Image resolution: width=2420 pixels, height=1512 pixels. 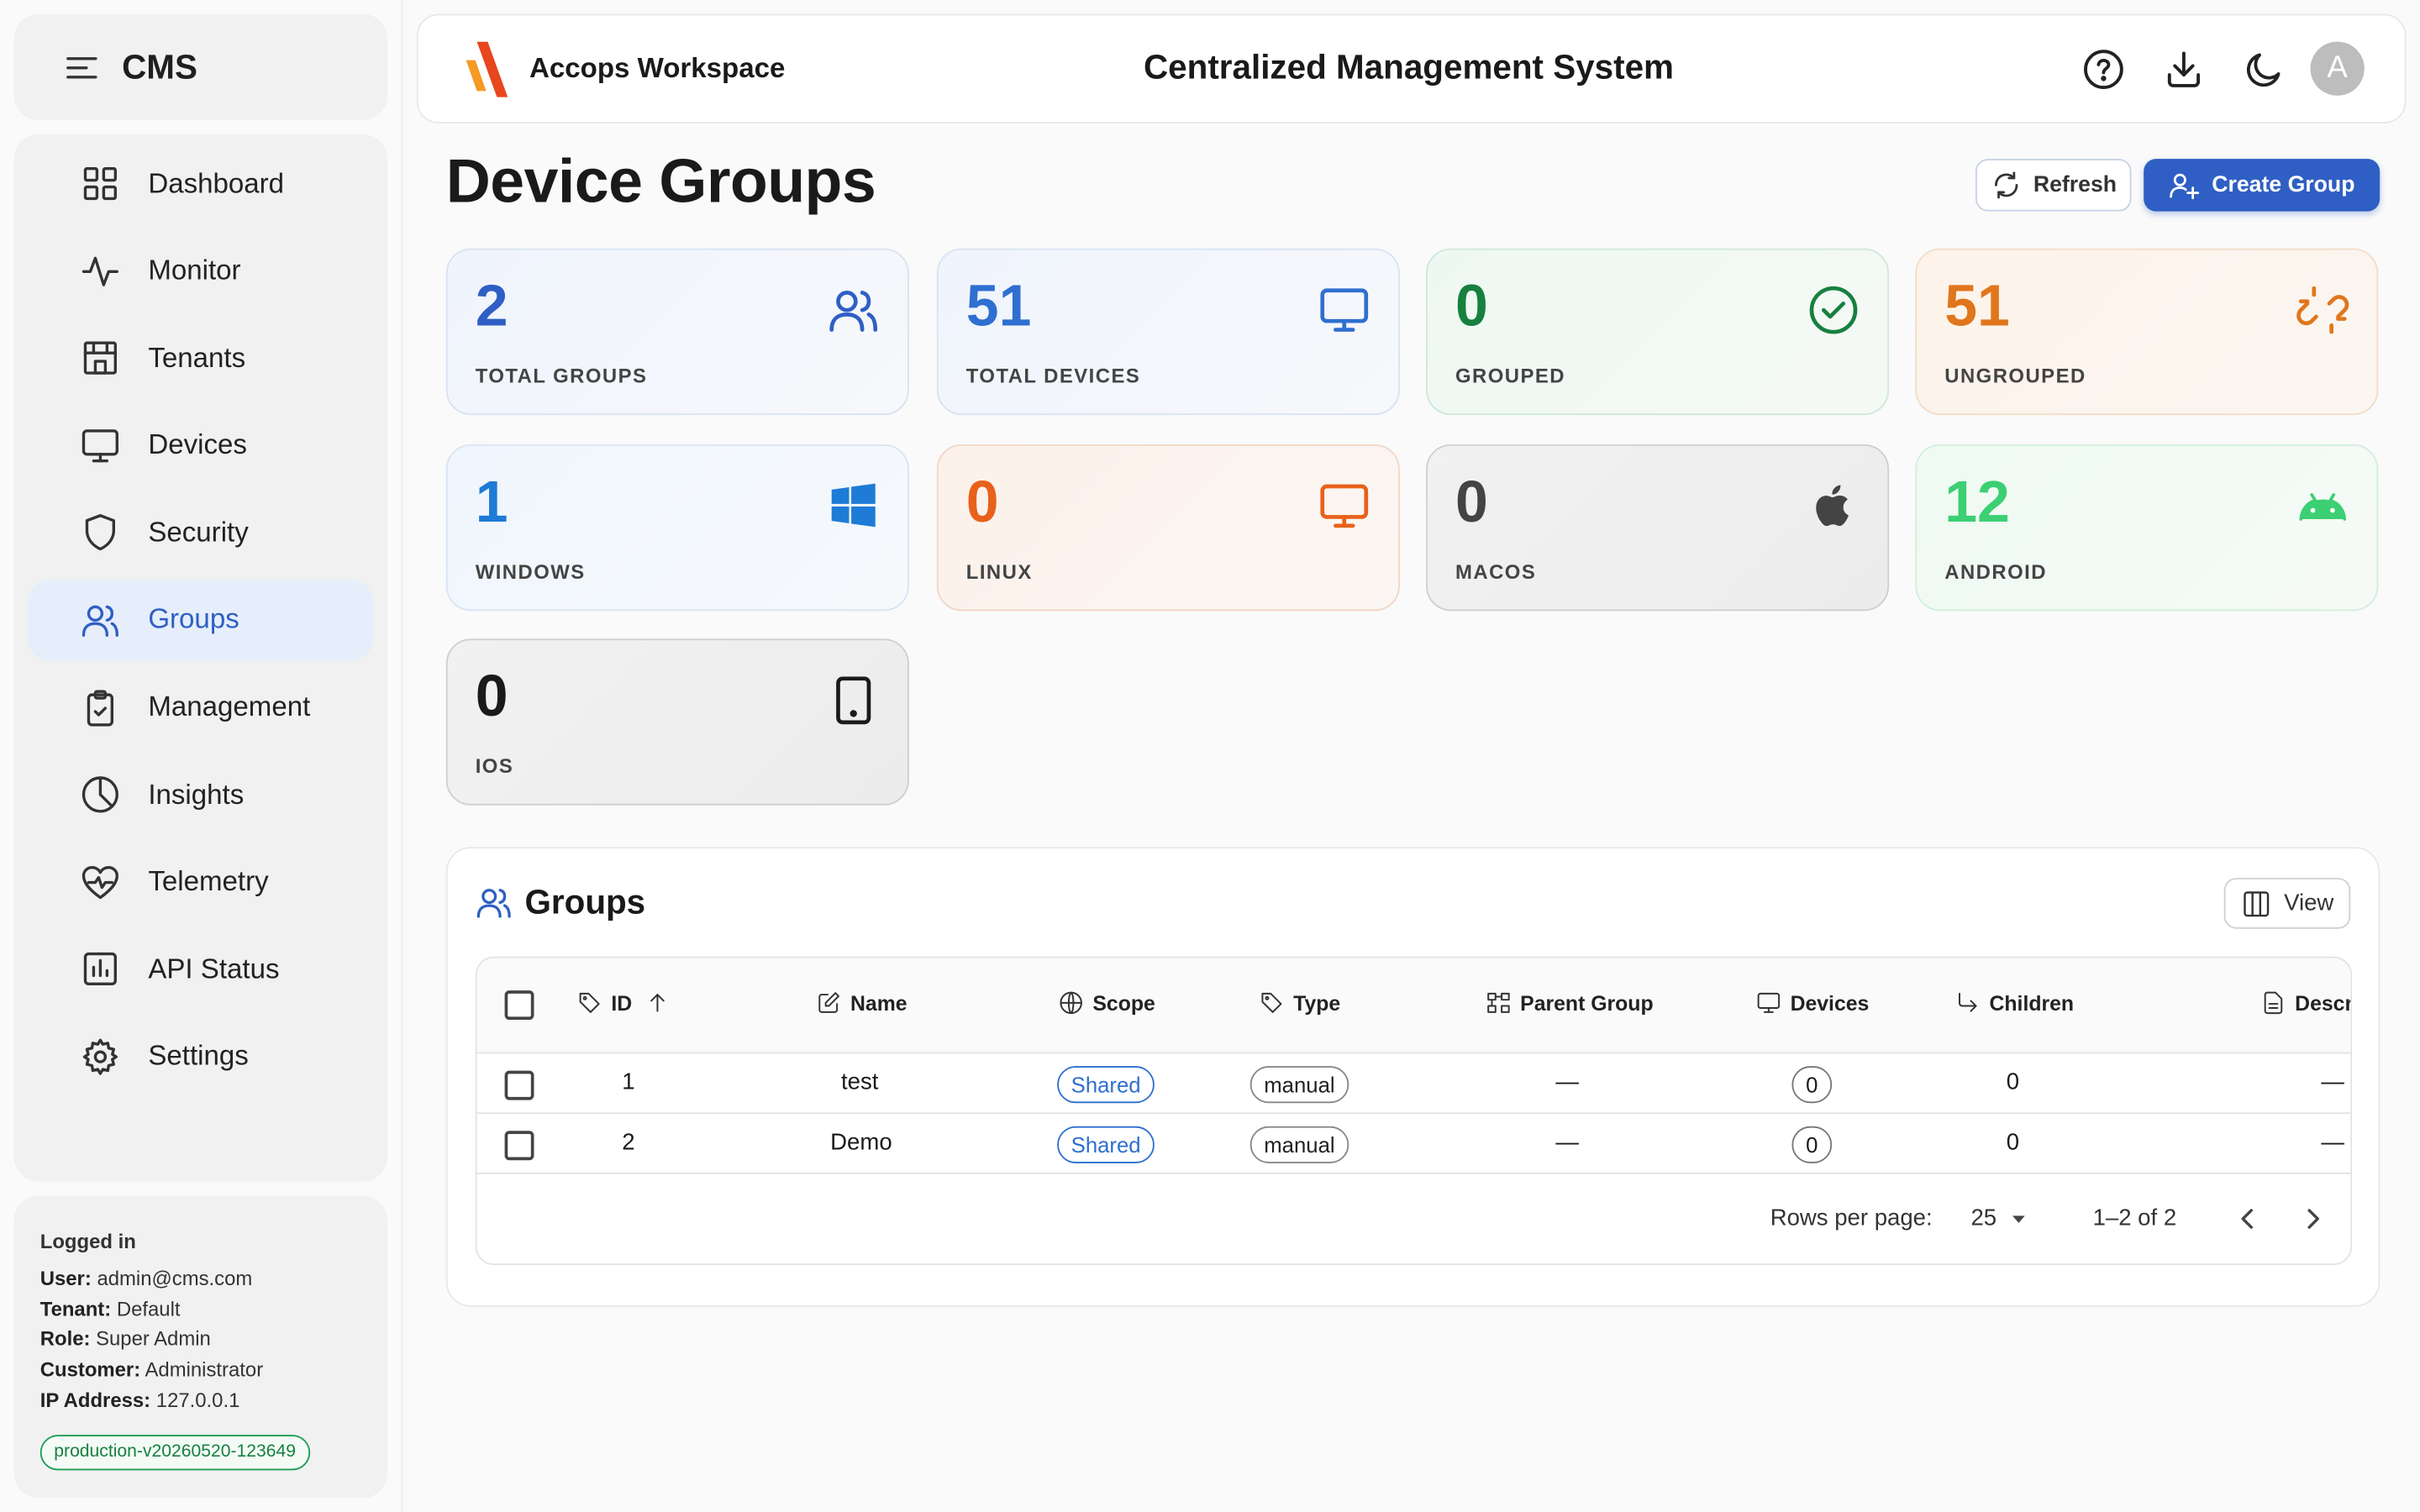 What do you see at coordinates (2257, 903) in the screenshot?
I see `columns-icon` at bounding box center [2257, 903].